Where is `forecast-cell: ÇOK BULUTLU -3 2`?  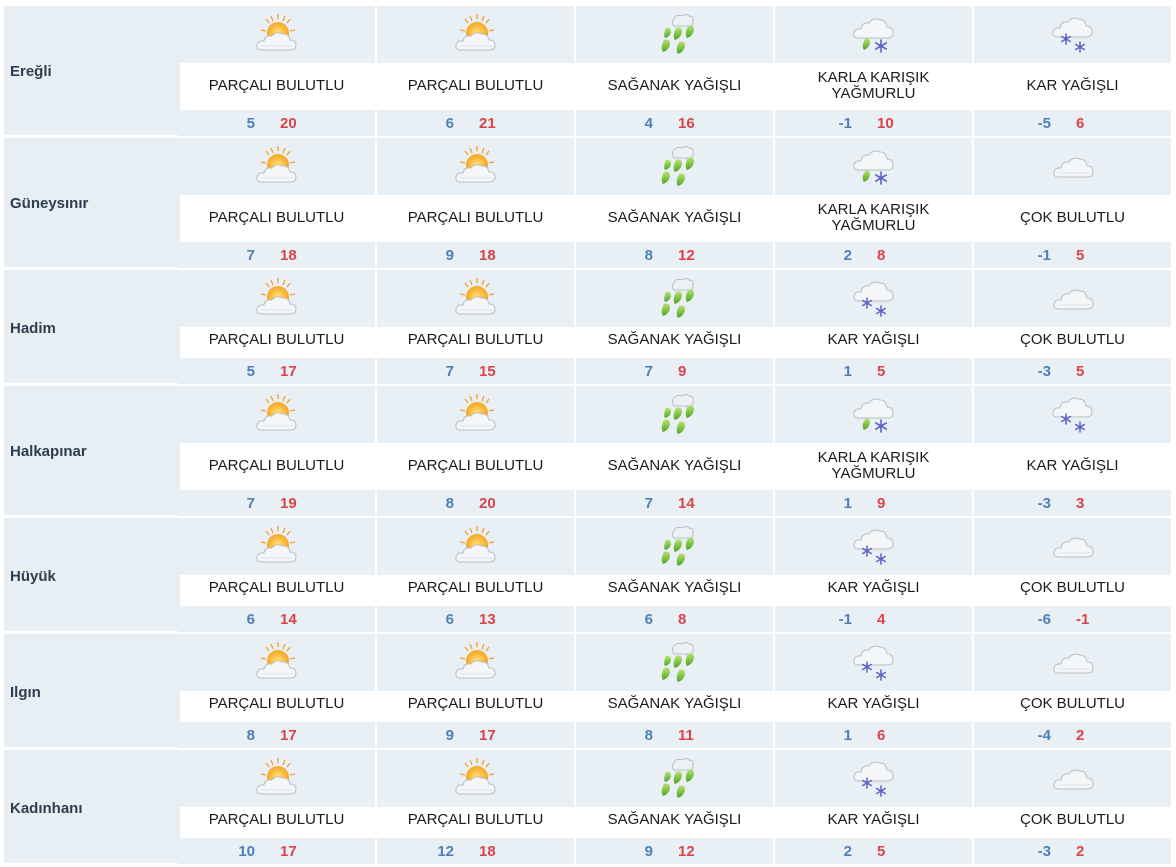
forecast-cell: ÇOK BULUTLU -3 2 is located at coordinates (1072, 807).